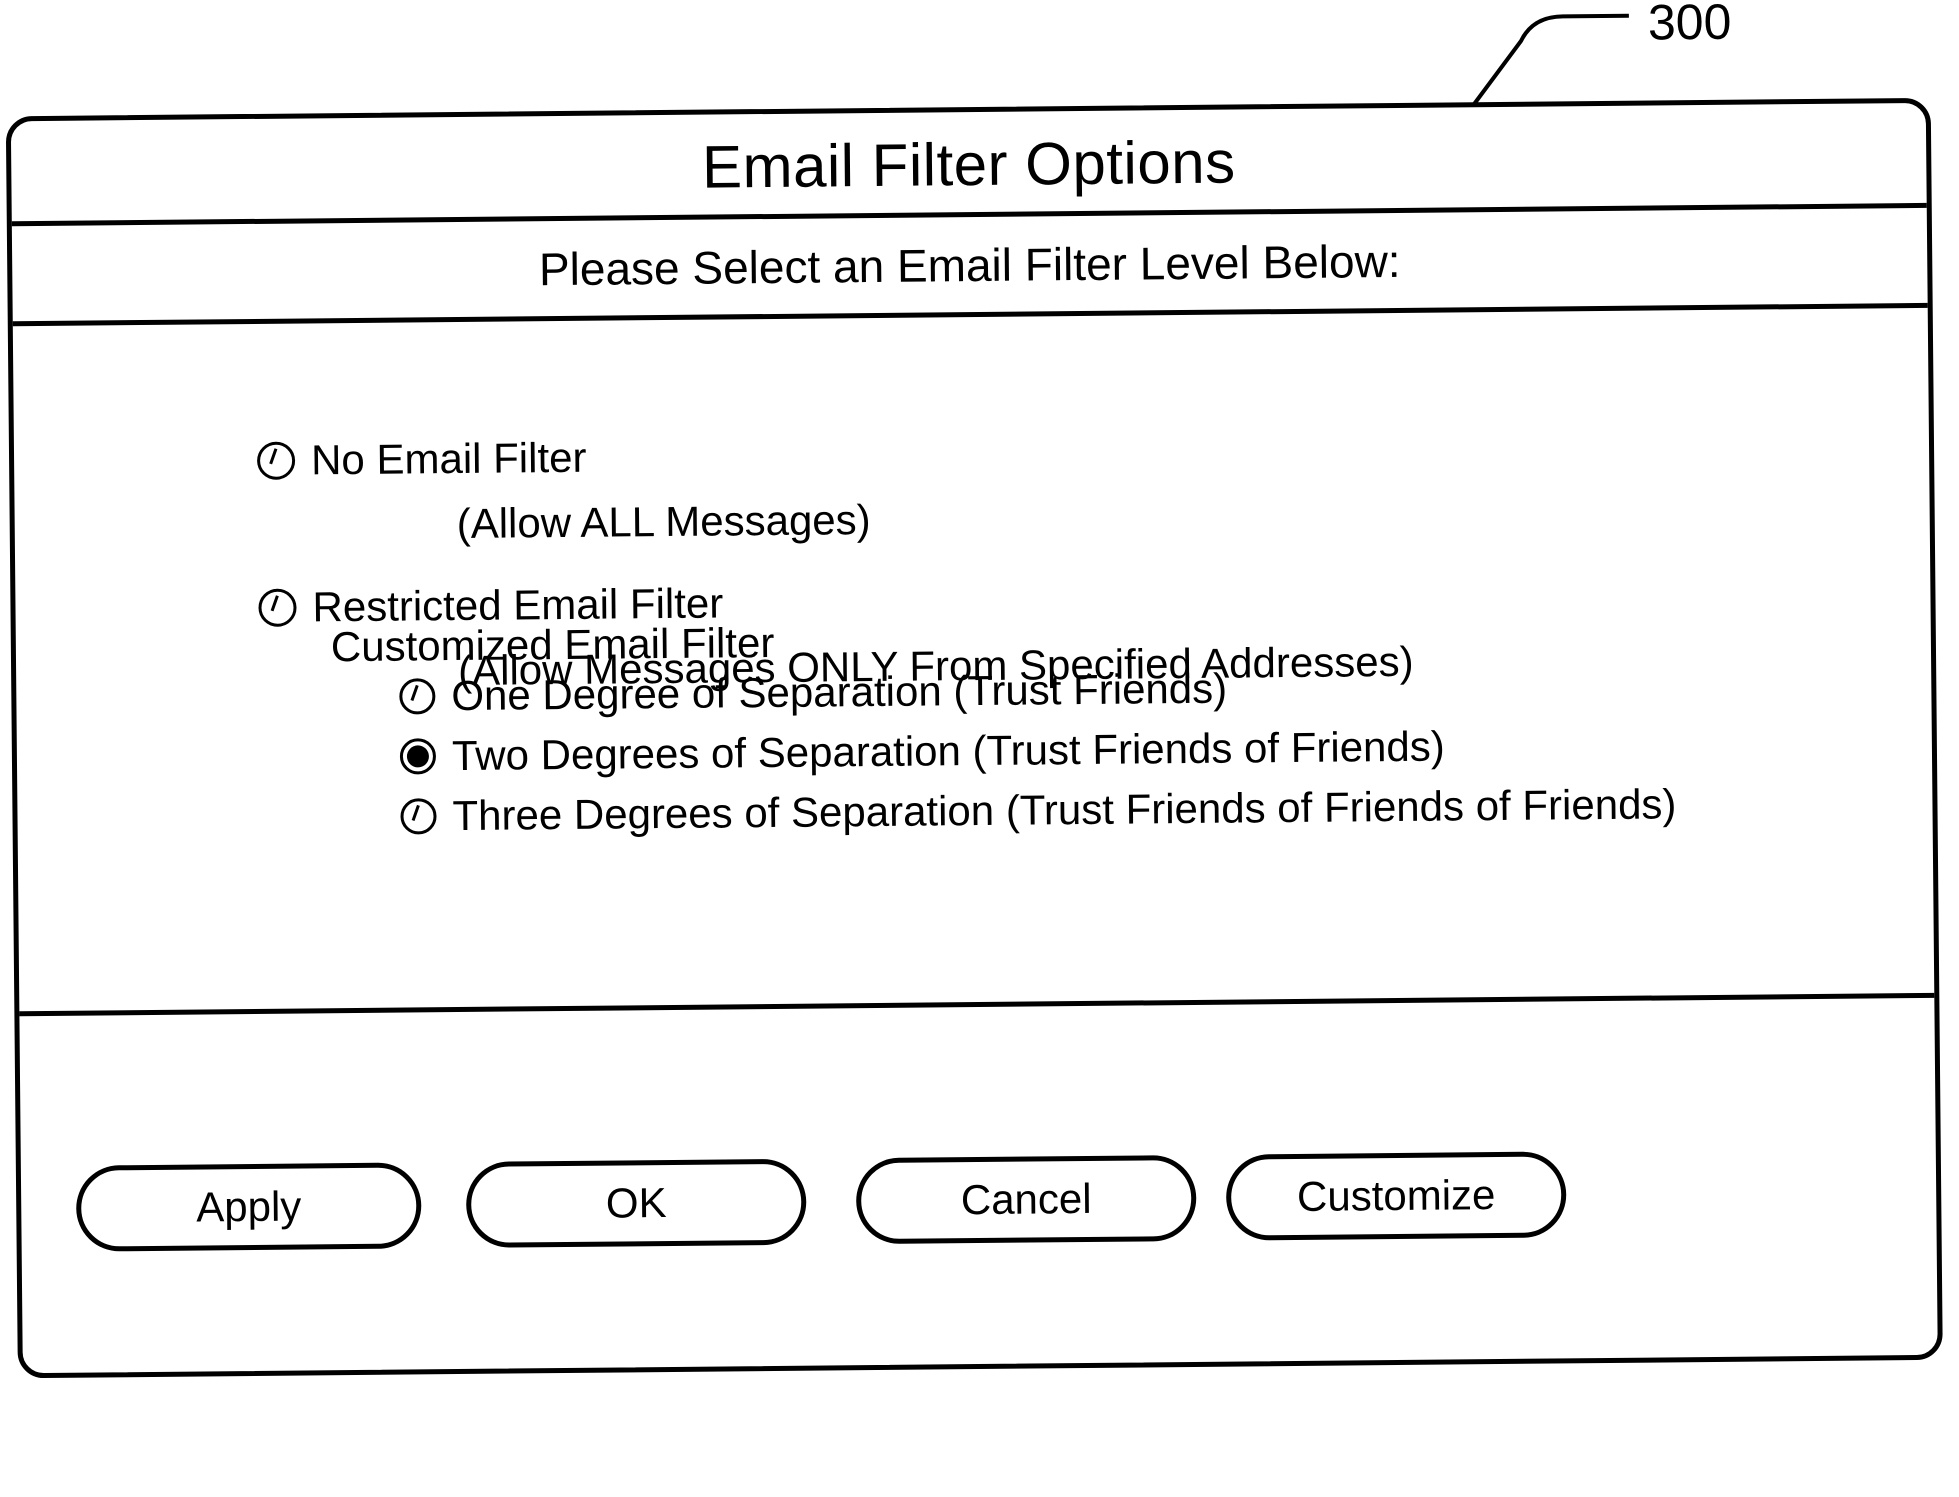 This screenshot has height=1497, width=1959. I want to click on option-one-degree-of-separation: One Degree of Separation (Trust Friends), so click(813, 693).